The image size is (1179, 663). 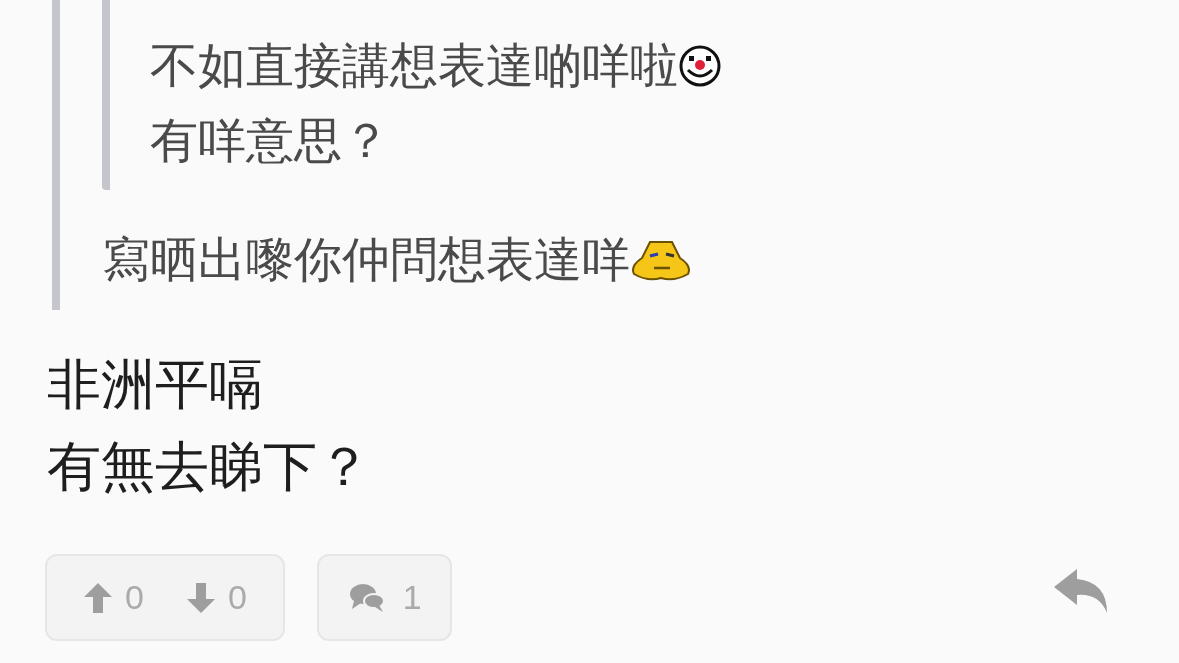 I want to click on post-text: 非洲平嗝, so click(x=155, y=385).